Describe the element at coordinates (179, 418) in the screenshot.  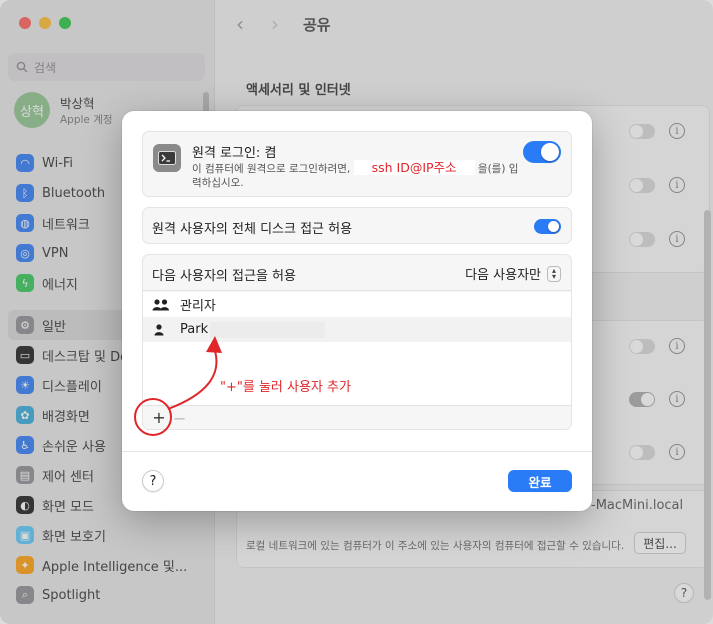
I see `remove-user-button: −` at that location.